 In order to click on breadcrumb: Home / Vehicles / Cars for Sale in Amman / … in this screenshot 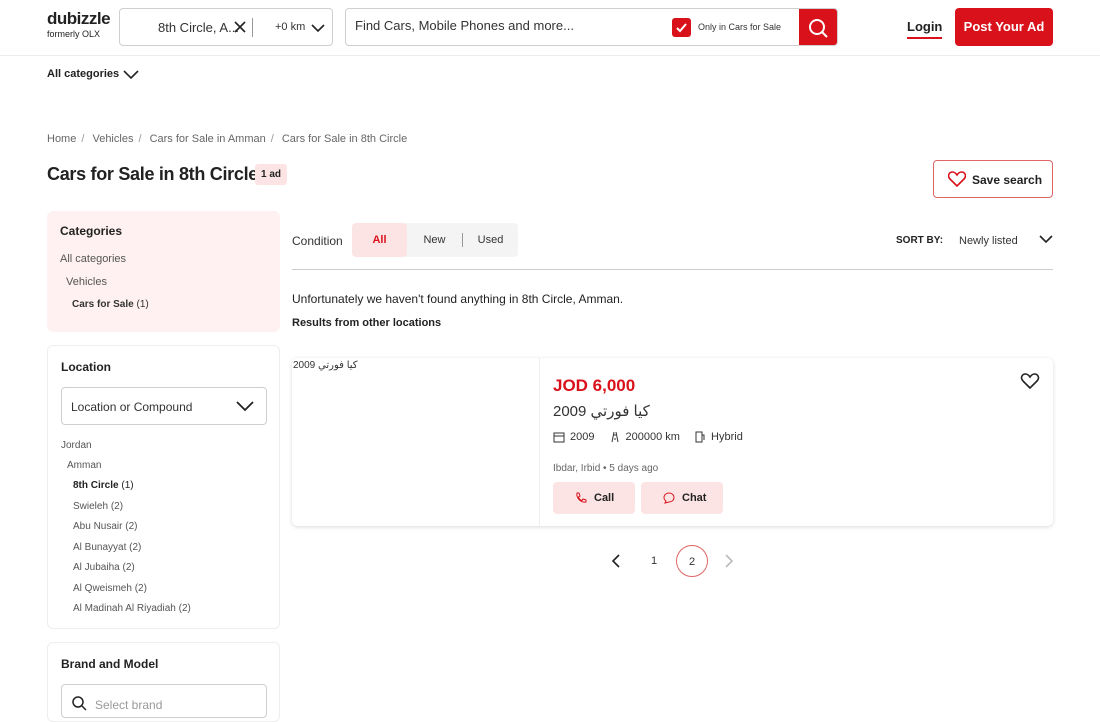, I will do `click(227, 139)`.